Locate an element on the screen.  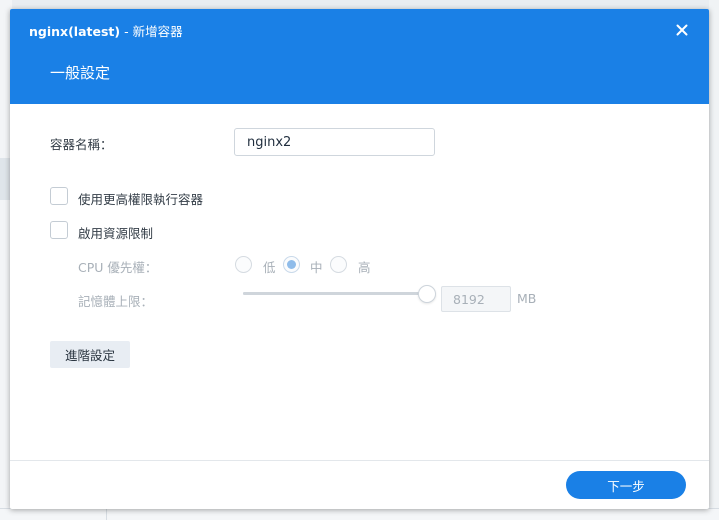
background-app-divider is located at coordinates (106, 514).